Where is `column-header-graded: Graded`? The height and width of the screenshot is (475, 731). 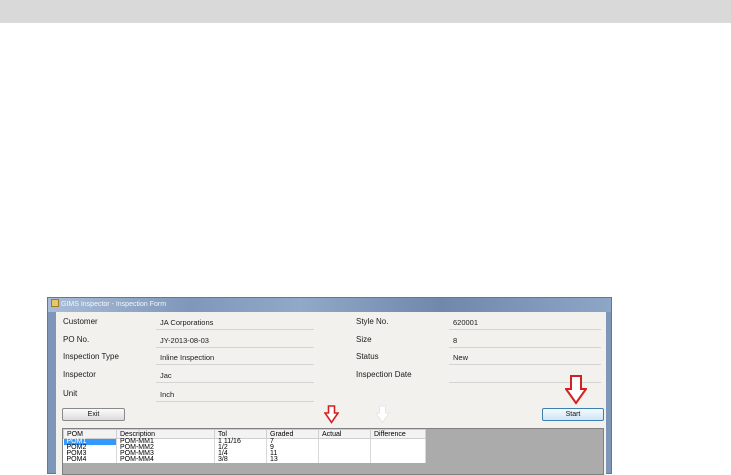
column-header-graded: Graded is located at coordinates (292, 434).